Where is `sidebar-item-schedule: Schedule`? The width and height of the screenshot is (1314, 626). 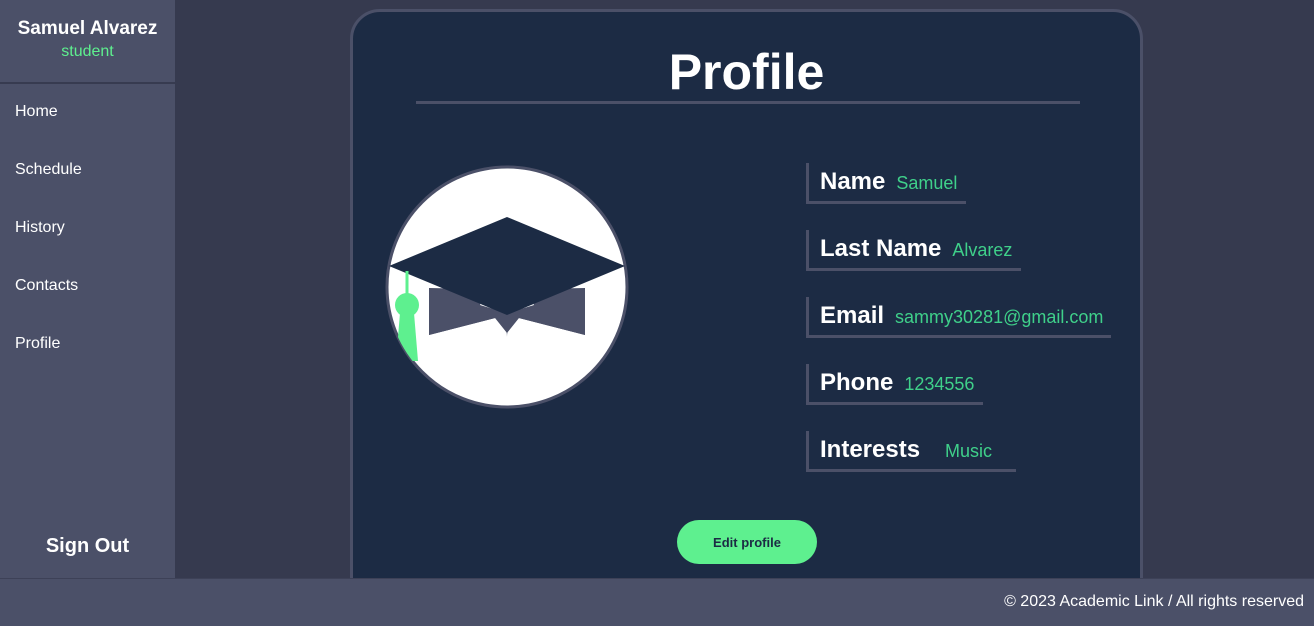 sidebar-item-schedule: Schedule is located at coordinates (87, 179).